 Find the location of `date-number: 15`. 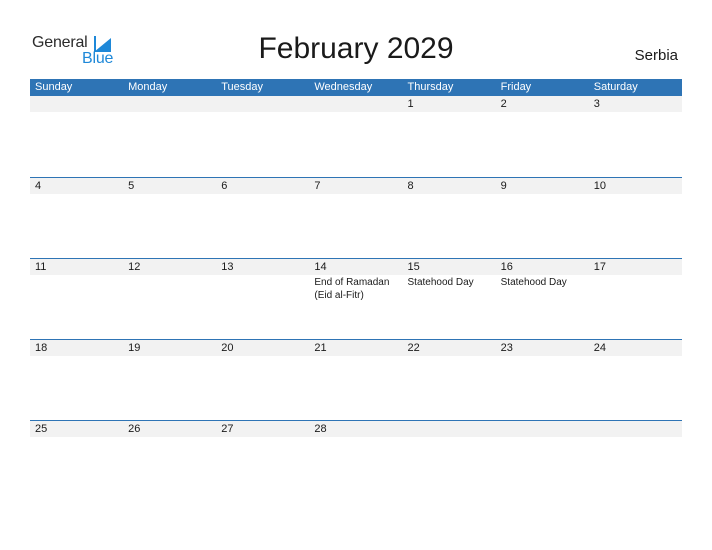

date-number: 15 is located at coordinates (413, 267).